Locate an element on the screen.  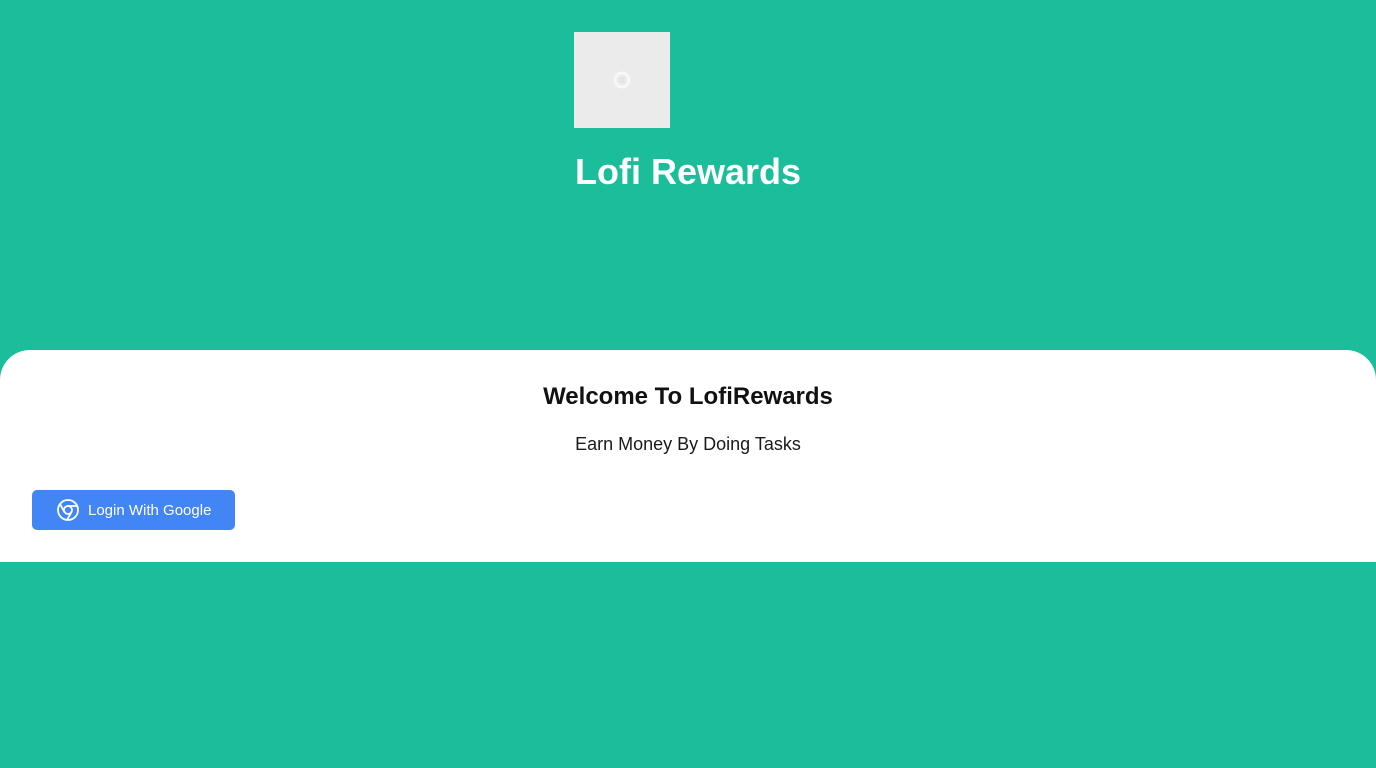
login-with-google-button: Login With Google is located at coordinates (133, 510).